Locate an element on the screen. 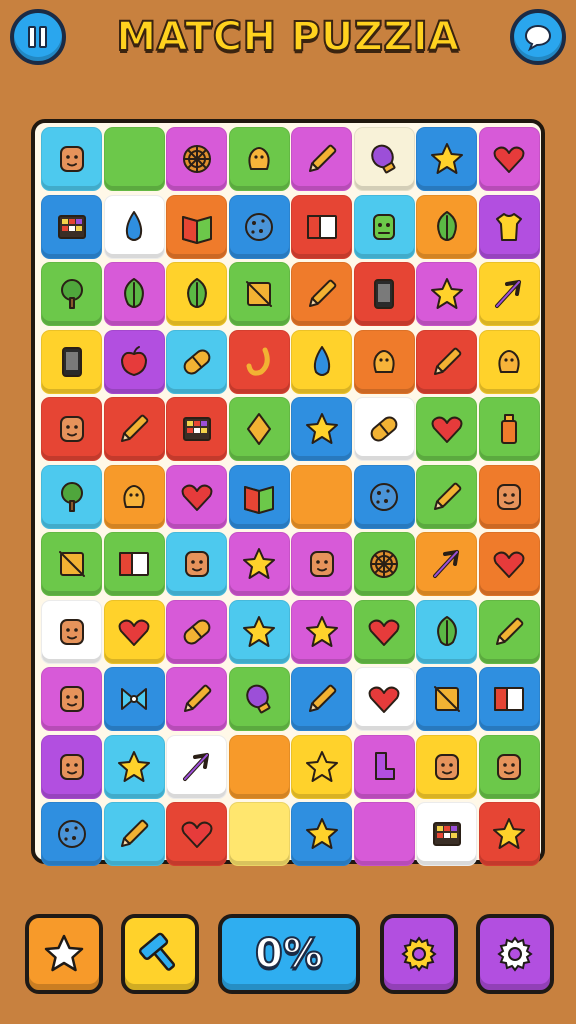 This screenshot has height=1024, width=576. star-button is located at coordinates (64, 954).